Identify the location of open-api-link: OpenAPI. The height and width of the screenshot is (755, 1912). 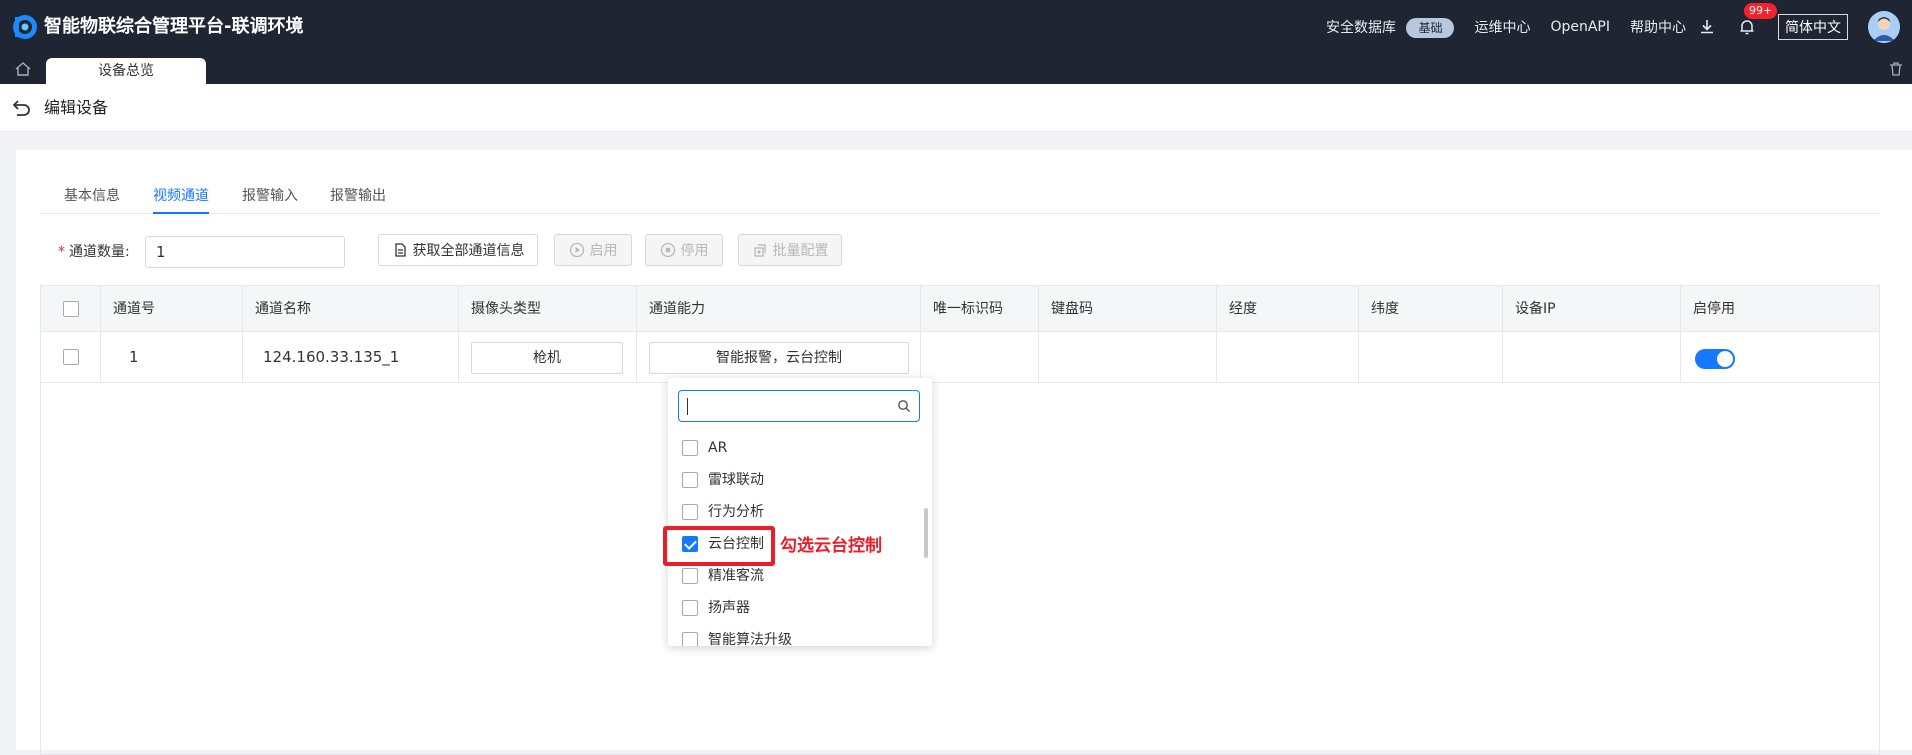
(1580, 27).